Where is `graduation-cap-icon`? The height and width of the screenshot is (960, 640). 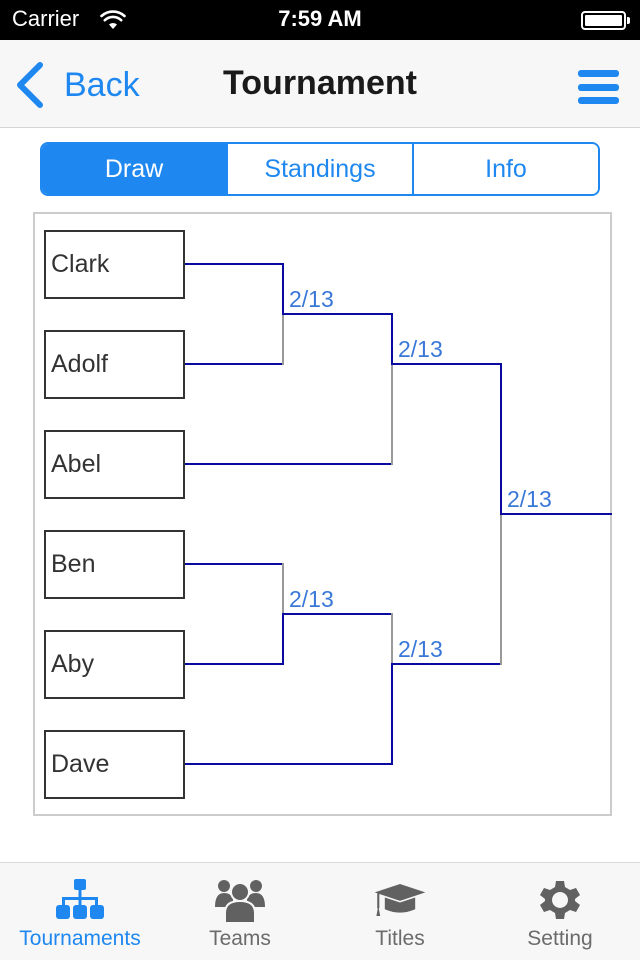
graduation-cap-icon is located at coordinates (400, 900).